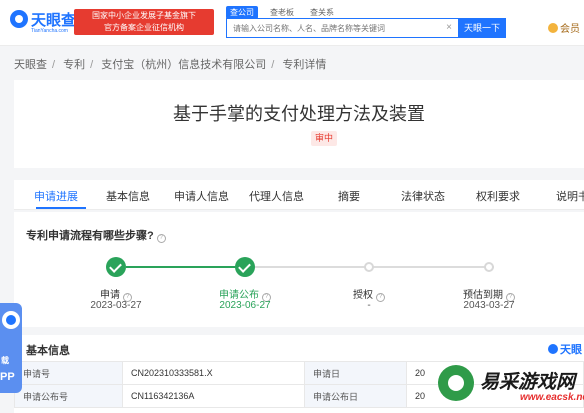 Image resolution: width=584 pixels, height=413 pixels. Describe the element at coordinates (90, 236) in the screenshot. I see `progress-question-text: 专利申请流程有哪些步骤?` at that location.